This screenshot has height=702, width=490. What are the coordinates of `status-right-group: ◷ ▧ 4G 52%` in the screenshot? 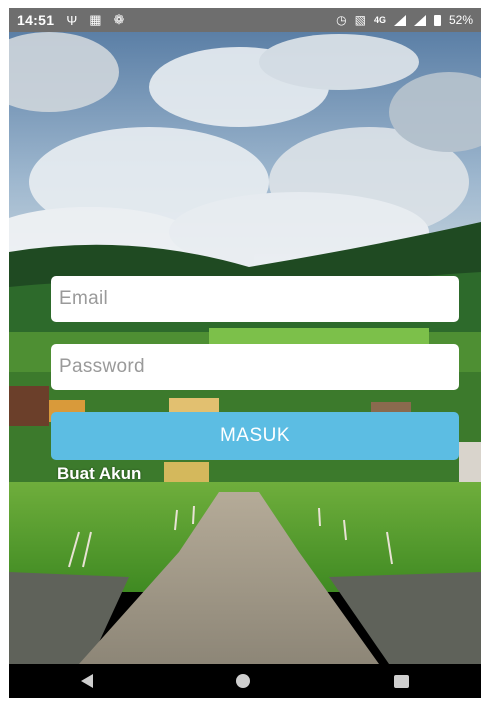 It's located at (404, 20).